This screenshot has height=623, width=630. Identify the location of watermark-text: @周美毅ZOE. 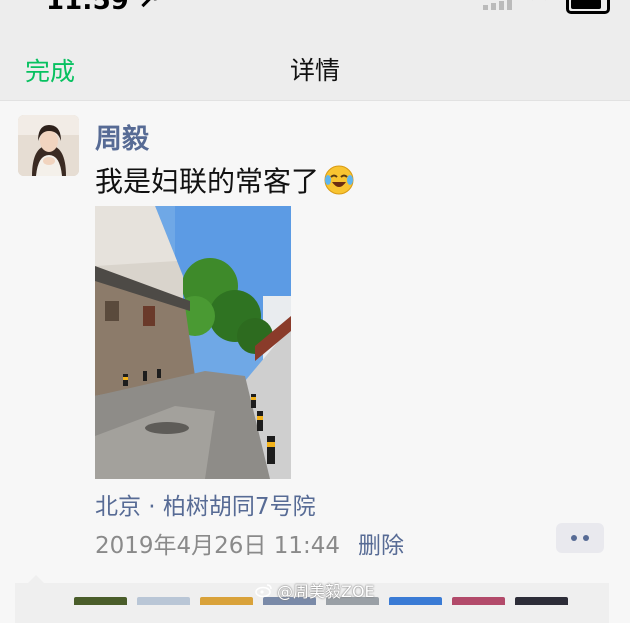
(326, 591).